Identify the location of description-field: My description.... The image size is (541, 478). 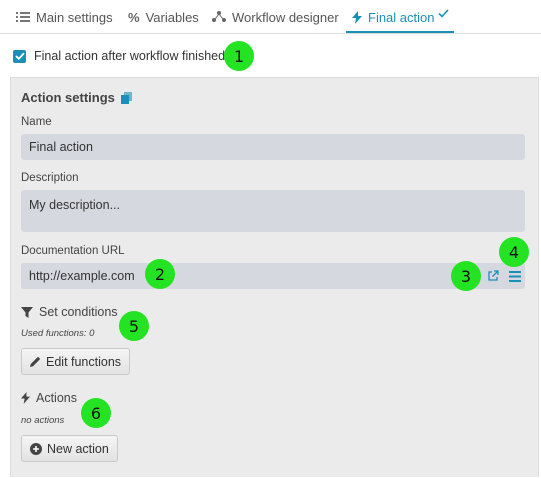
(273, 211).